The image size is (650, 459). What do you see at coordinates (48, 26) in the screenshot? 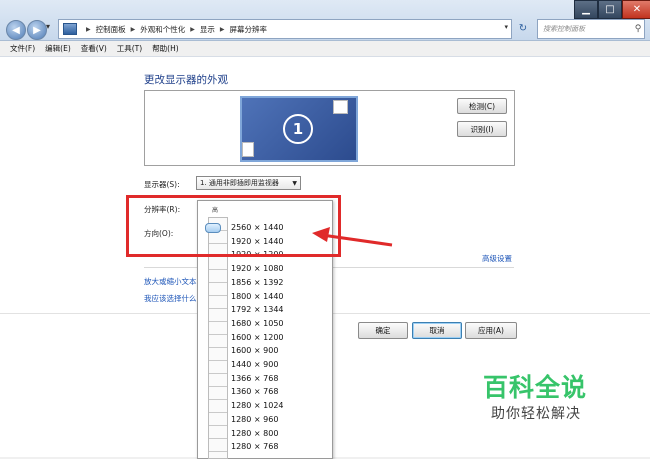
I see `recent-pages-dropdown-icon: ▾` at bounding box center [48, 26].